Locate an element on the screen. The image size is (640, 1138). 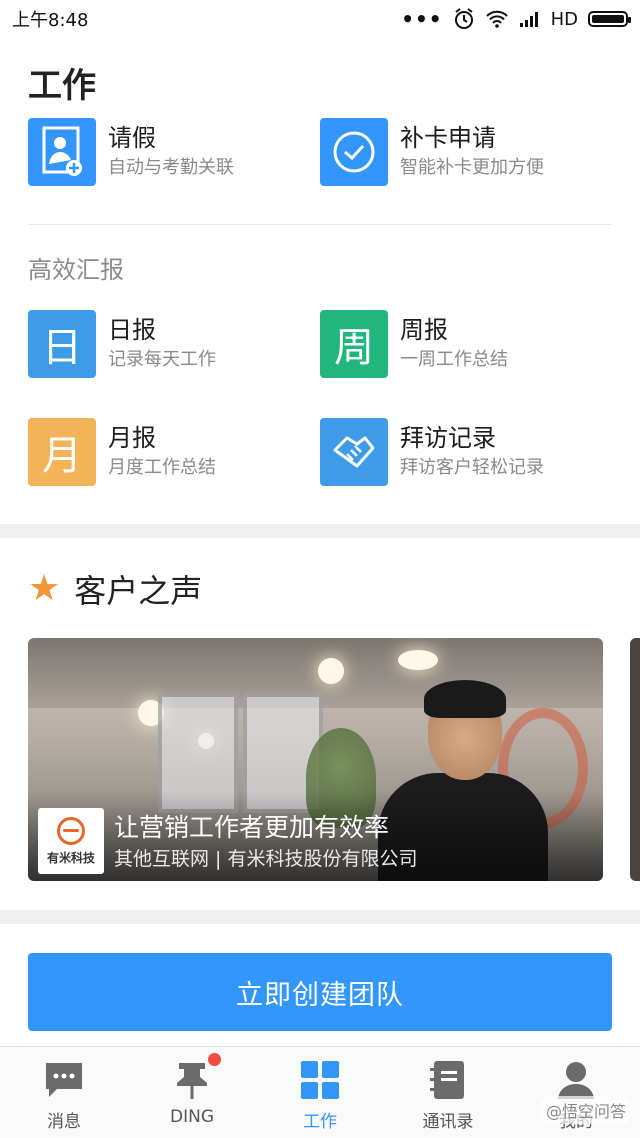
tab-label: 工作 is located at coordinates (320, 1122).